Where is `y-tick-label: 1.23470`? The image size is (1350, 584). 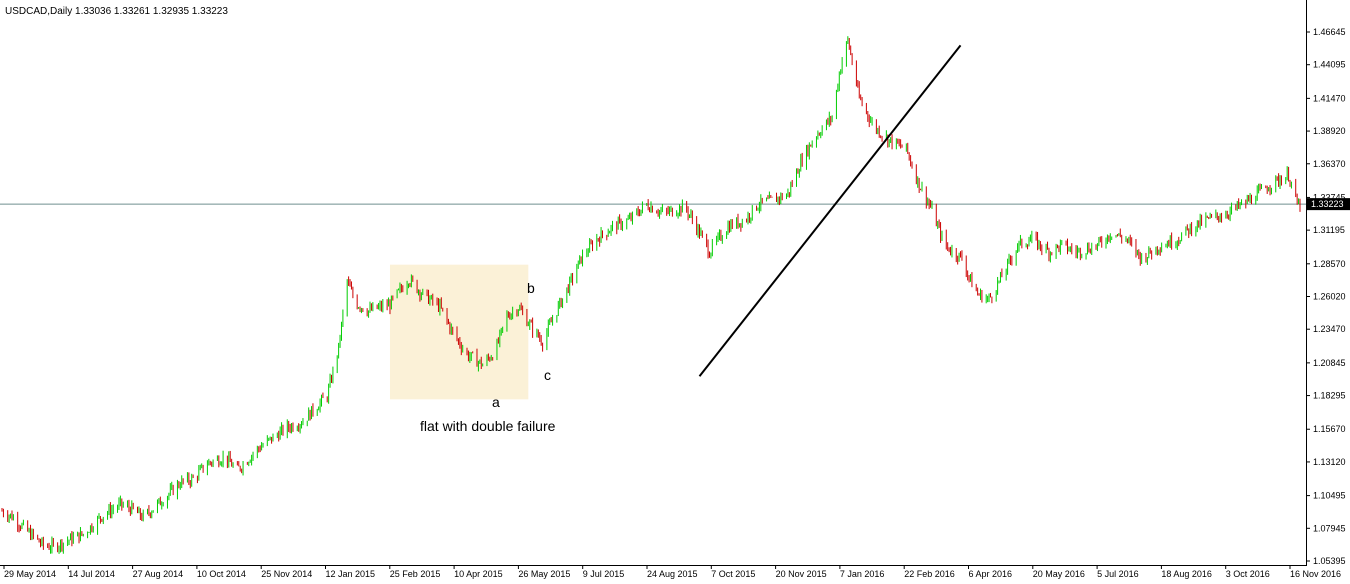
y-tick-label: 1.23470 is located at coordinates (1329, 329).